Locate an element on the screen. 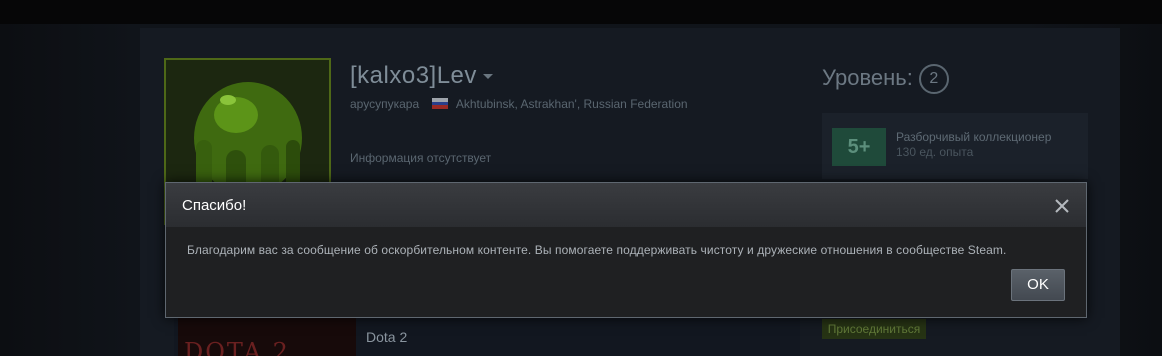  top-bar is located at coordinates (581, 12).